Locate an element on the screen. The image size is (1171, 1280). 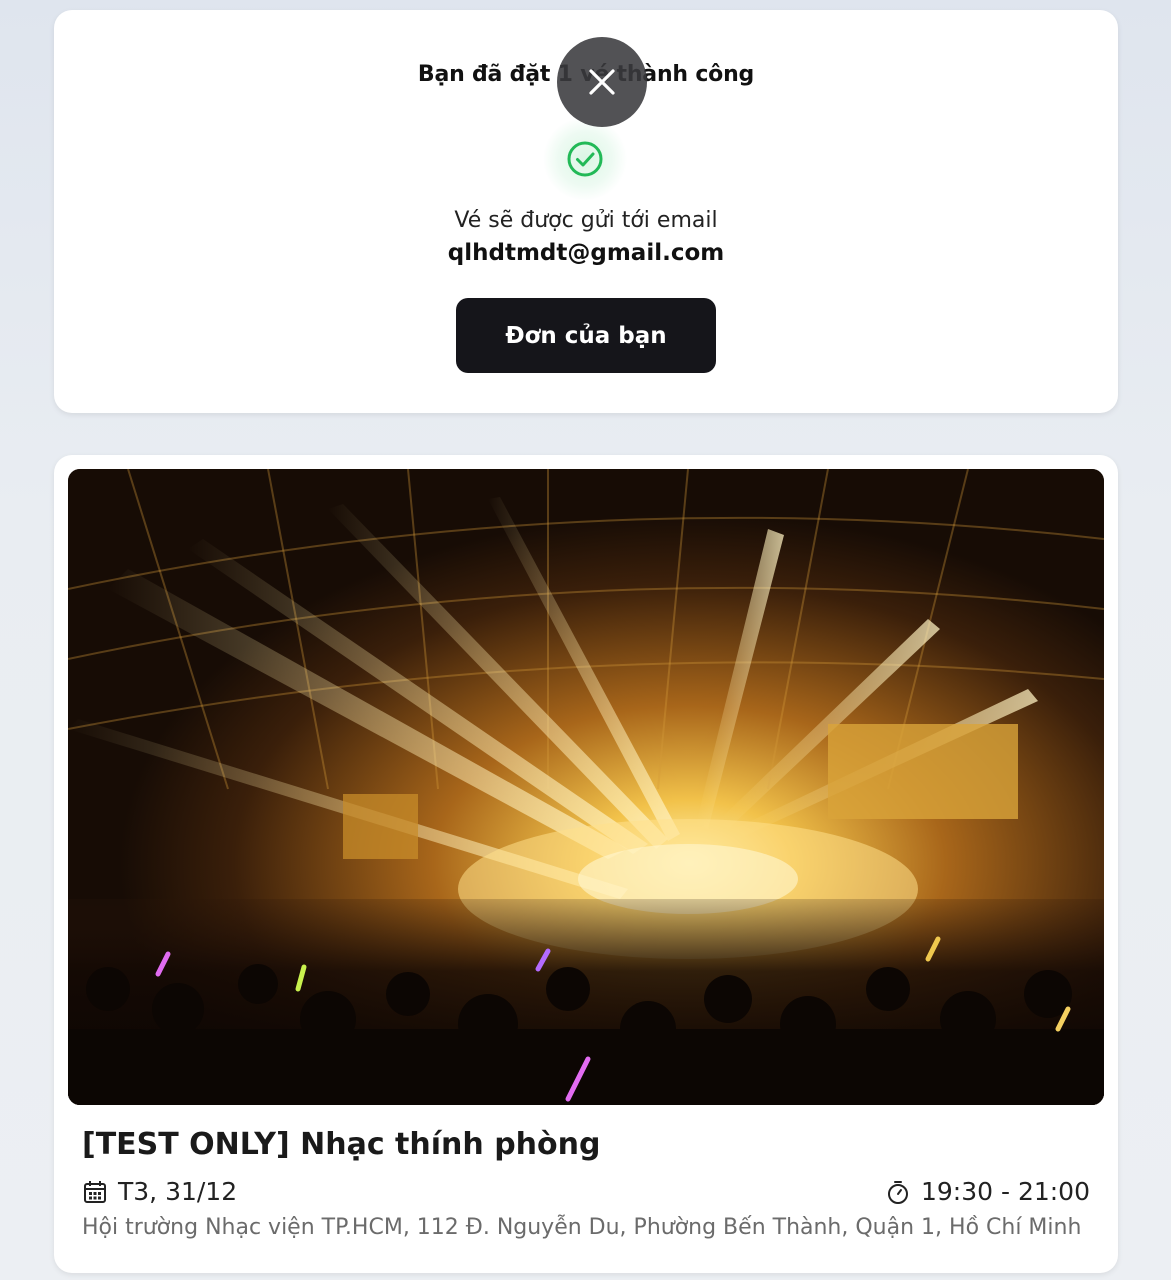
stopwatch-icon is located at coordinates (897, 1192).